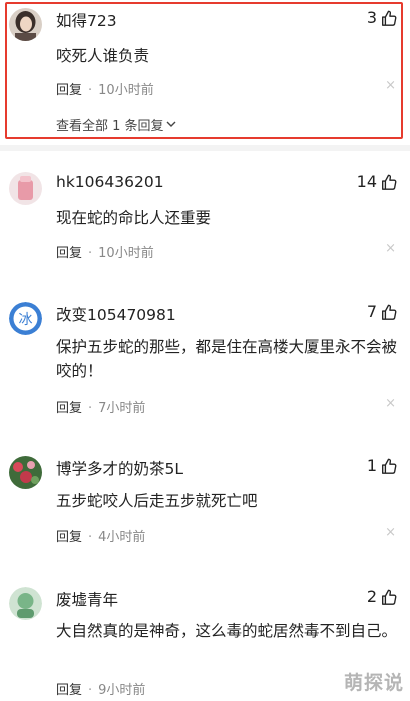 The width and height of the screenshot is (410, 701). I want to click on like-count: 14, so click(366, 181).